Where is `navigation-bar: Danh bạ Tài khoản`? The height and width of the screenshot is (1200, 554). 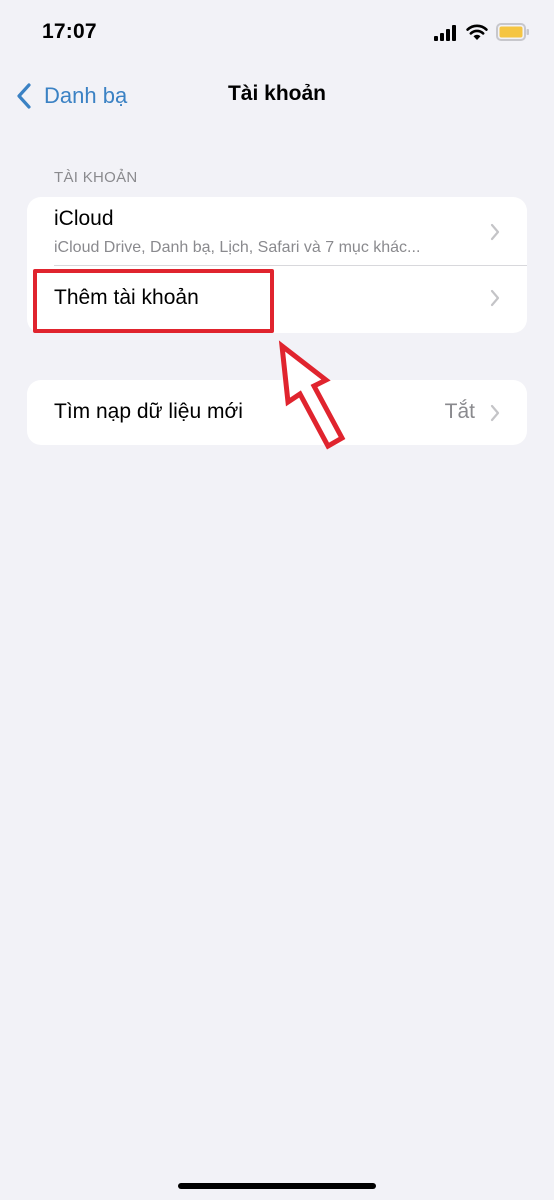 navigation-bar: Danh bạ Tài khoản is located at coordinates (277, 96).